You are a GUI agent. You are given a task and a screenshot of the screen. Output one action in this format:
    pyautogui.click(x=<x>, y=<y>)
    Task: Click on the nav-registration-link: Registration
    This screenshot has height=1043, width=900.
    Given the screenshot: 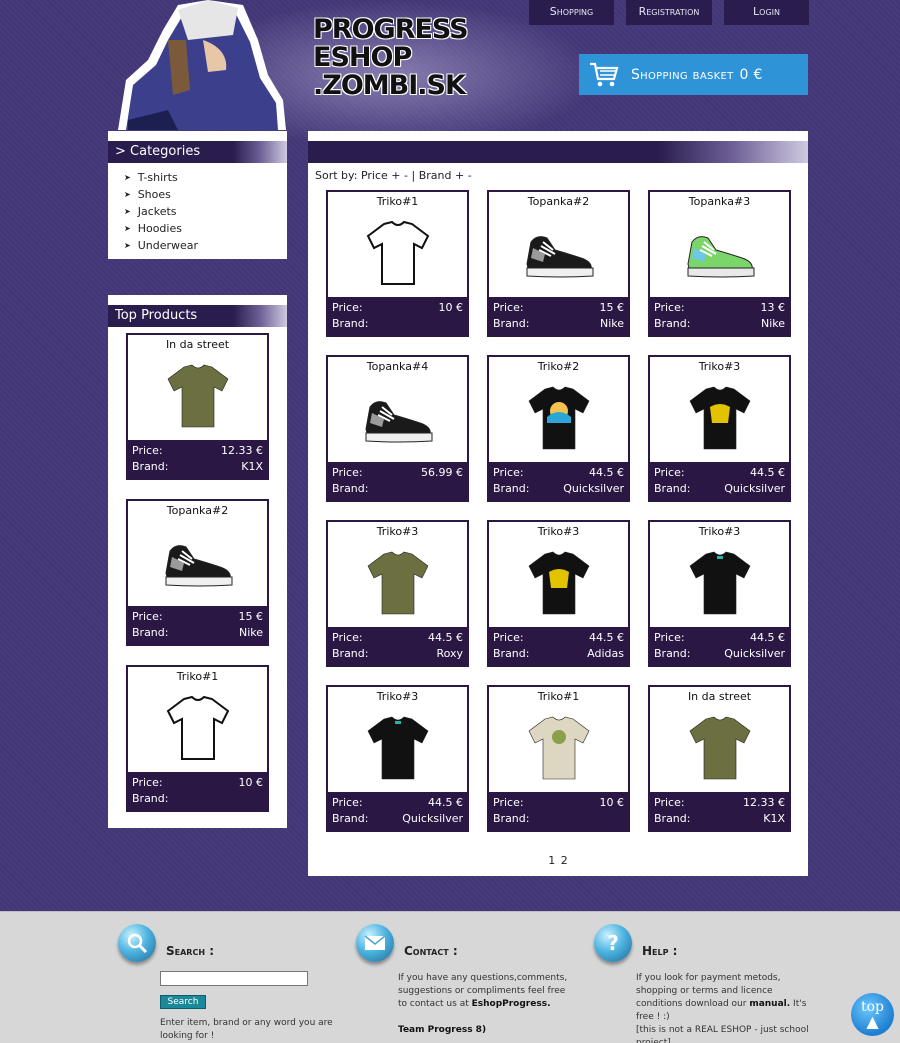 What is the action you would take?
    pyautogui.click(x=669, y=12)
    